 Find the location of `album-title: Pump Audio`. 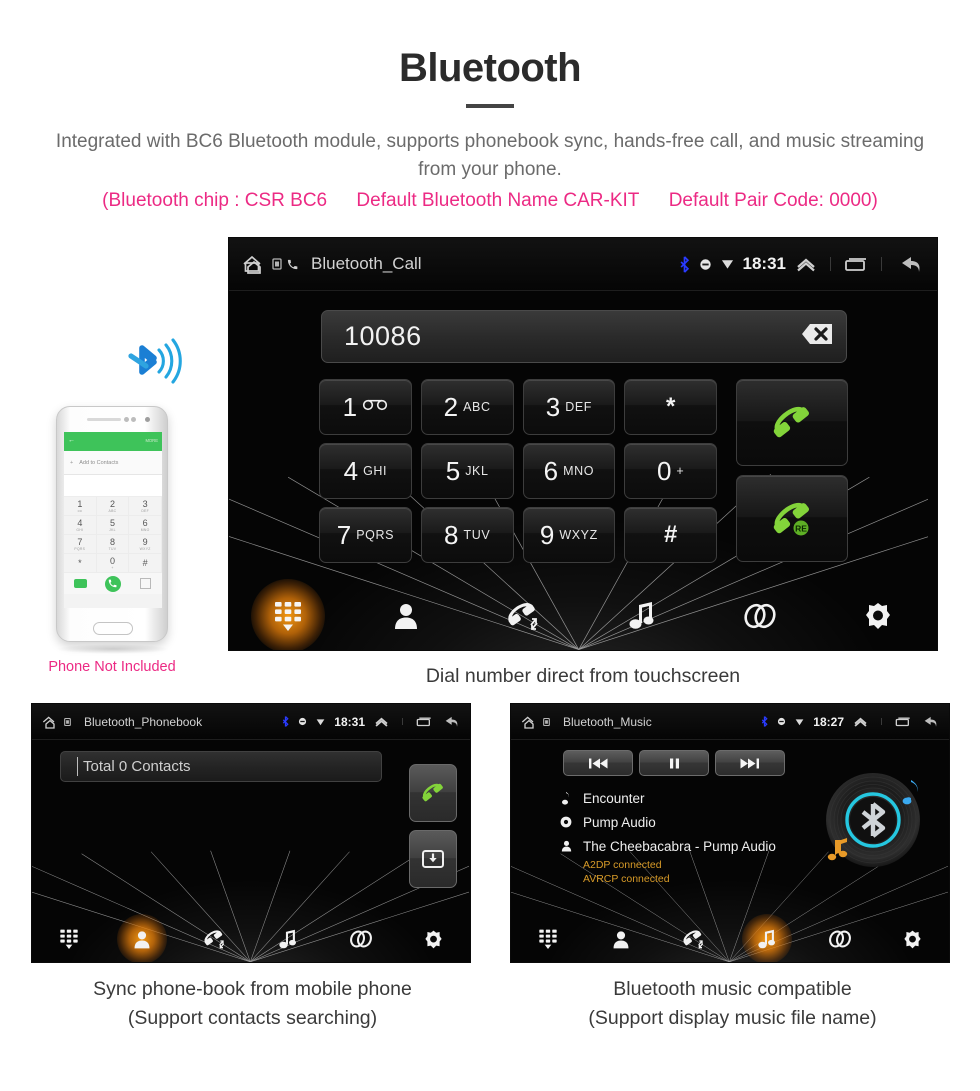

album-title: Pump Audio is located at coordinates (619, 822).